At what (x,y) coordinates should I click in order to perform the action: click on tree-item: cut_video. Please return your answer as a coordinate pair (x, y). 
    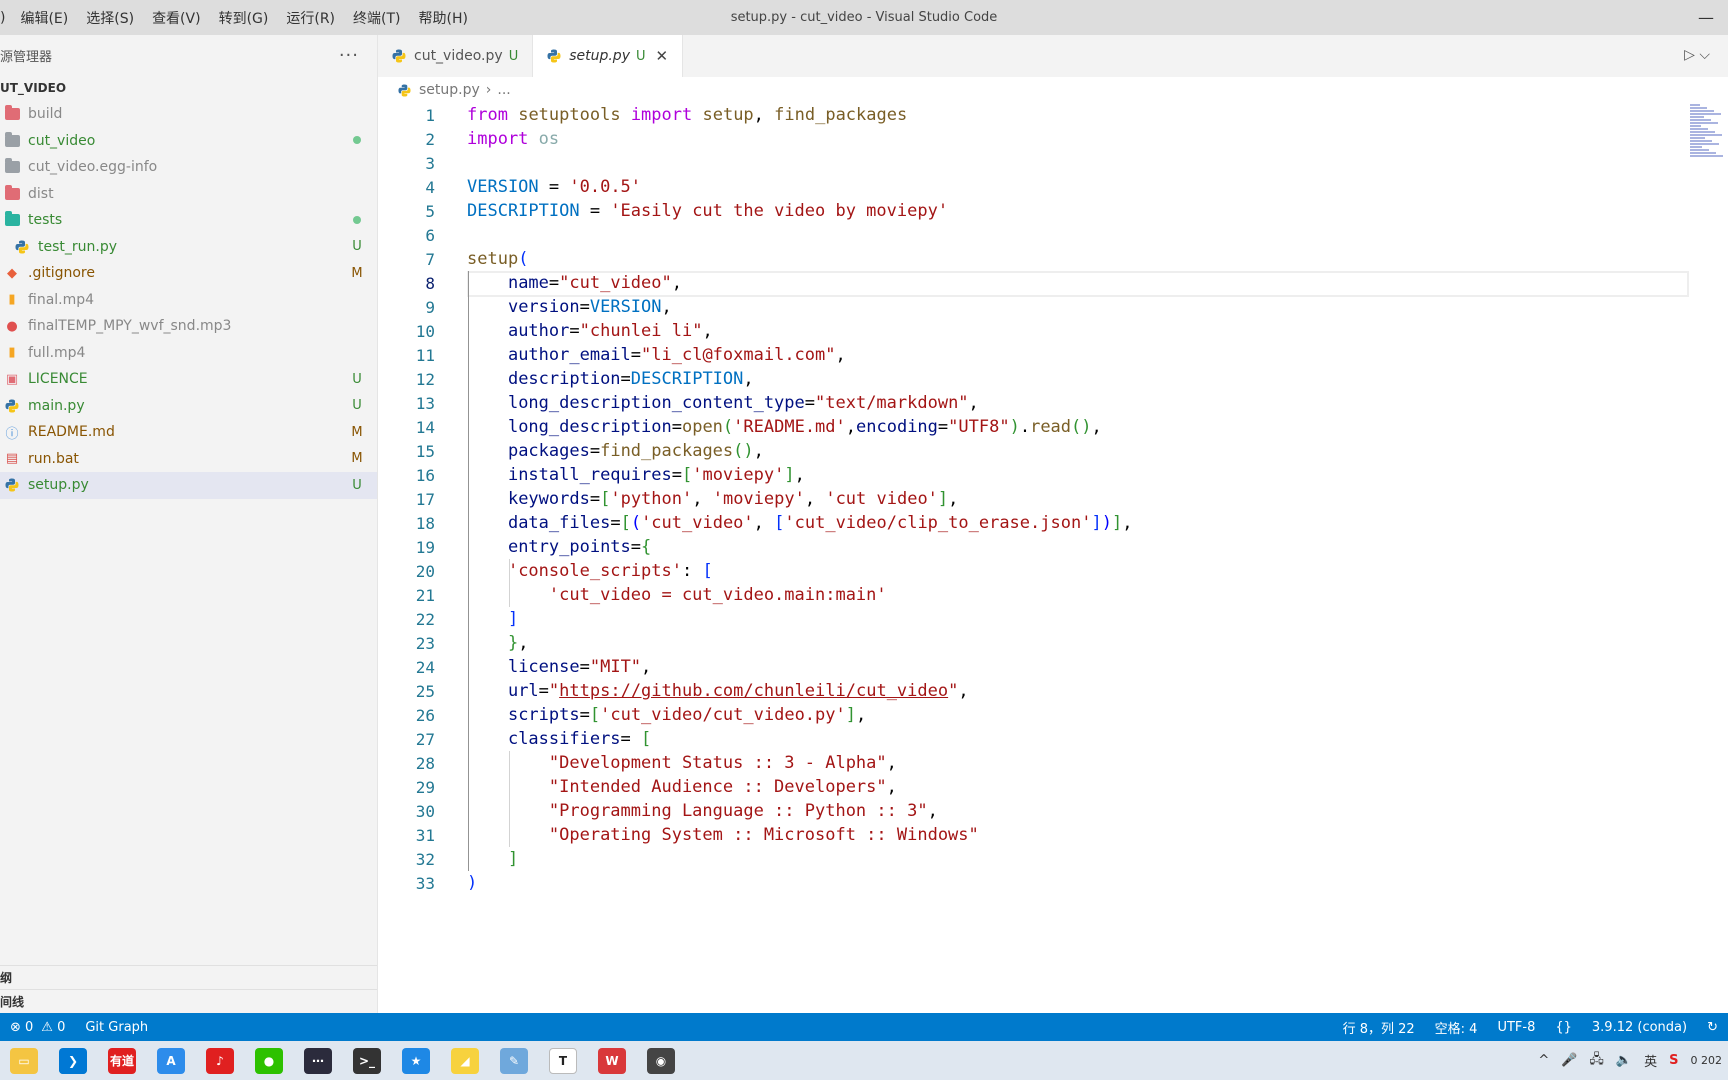
    Looking at the image, I should click on (188, 141).